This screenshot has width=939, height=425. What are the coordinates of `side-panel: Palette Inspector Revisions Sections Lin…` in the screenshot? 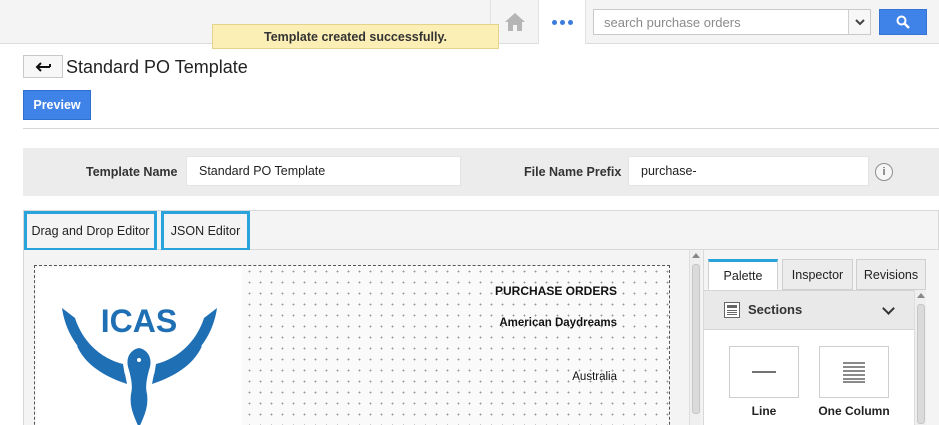 It's located at (821, 337).